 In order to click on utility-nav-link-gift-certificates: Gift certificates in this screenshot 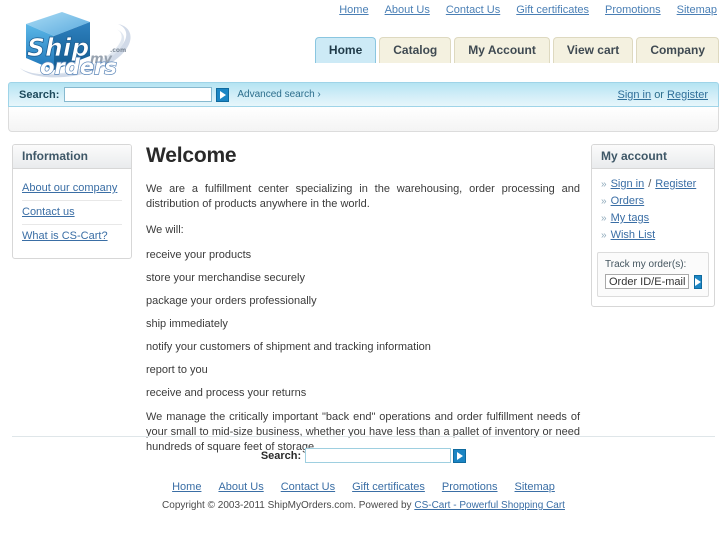, I will do `click(552, 10)`.